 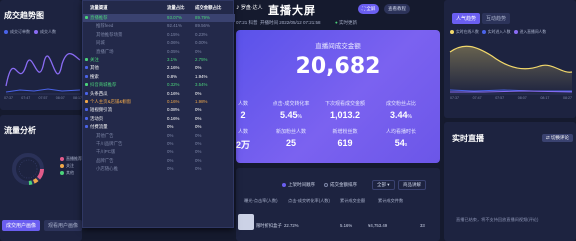 I want to click on channel-name: 品牌广告, so click(x=105, y=160).